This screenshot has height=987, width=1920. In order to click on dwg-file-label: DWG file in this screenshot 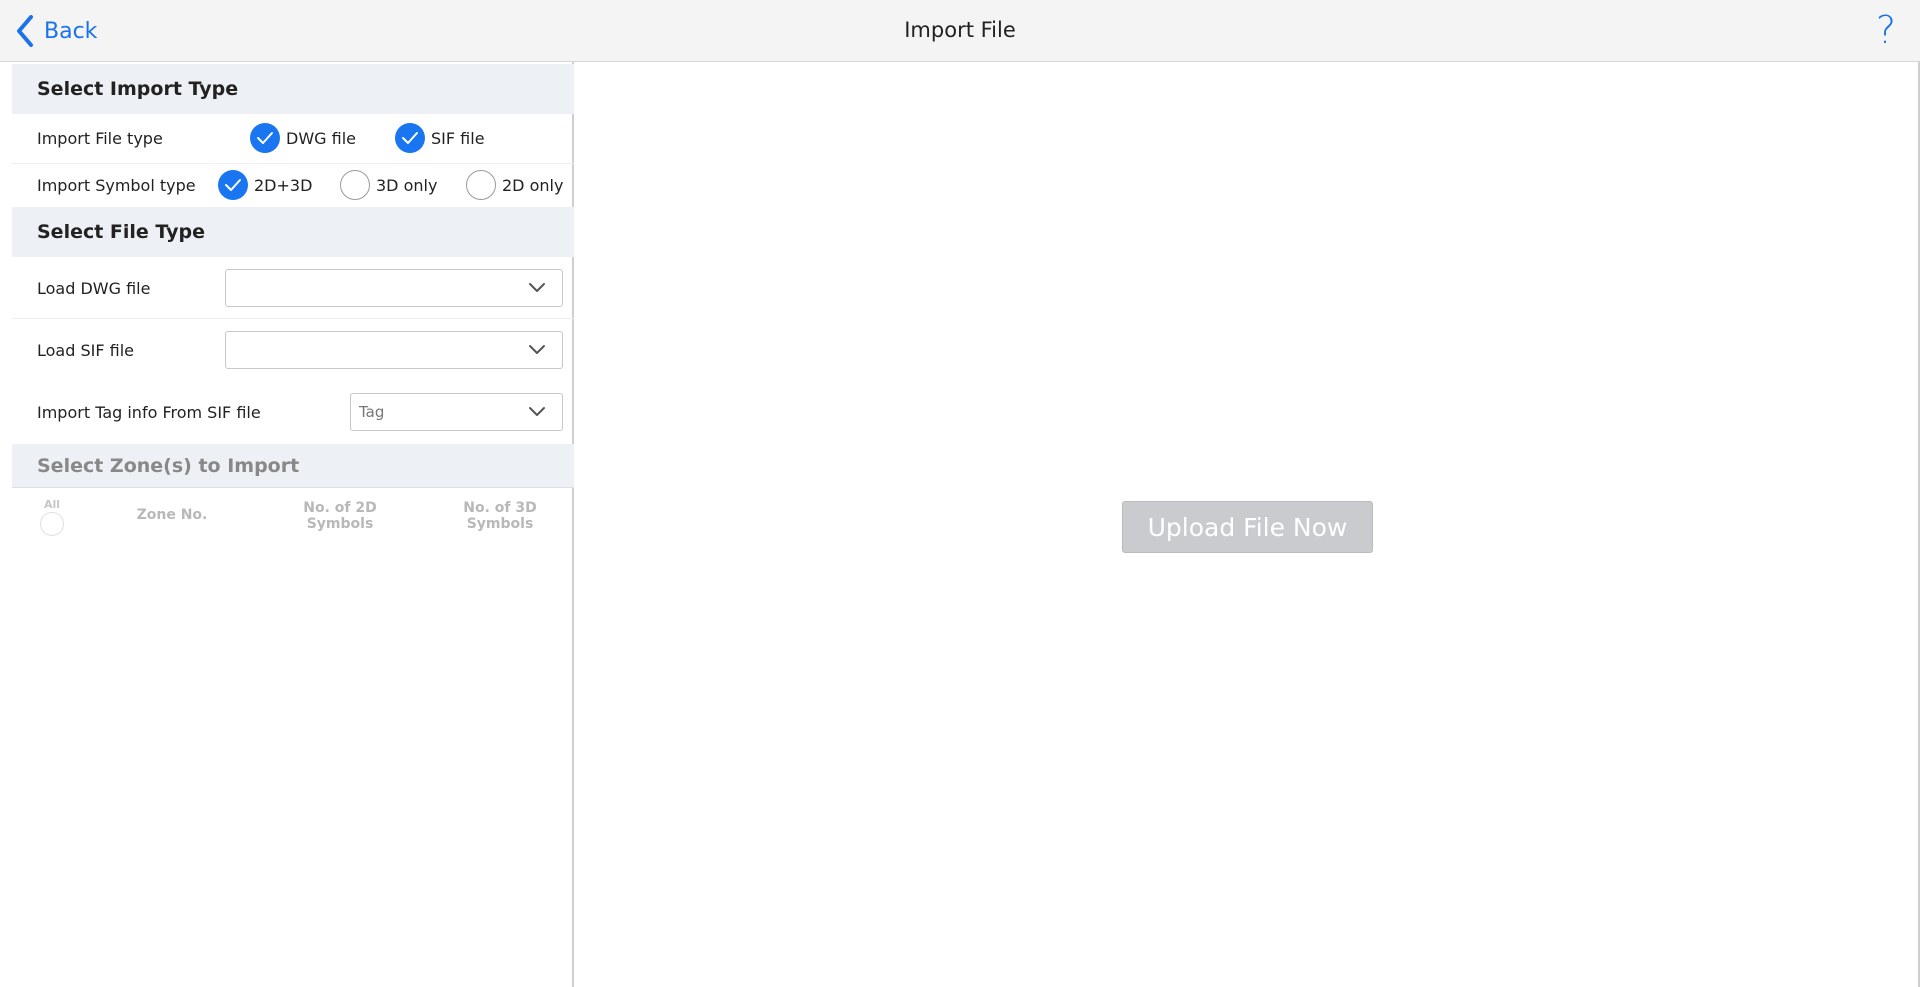, I will do `click(321, 138)`.